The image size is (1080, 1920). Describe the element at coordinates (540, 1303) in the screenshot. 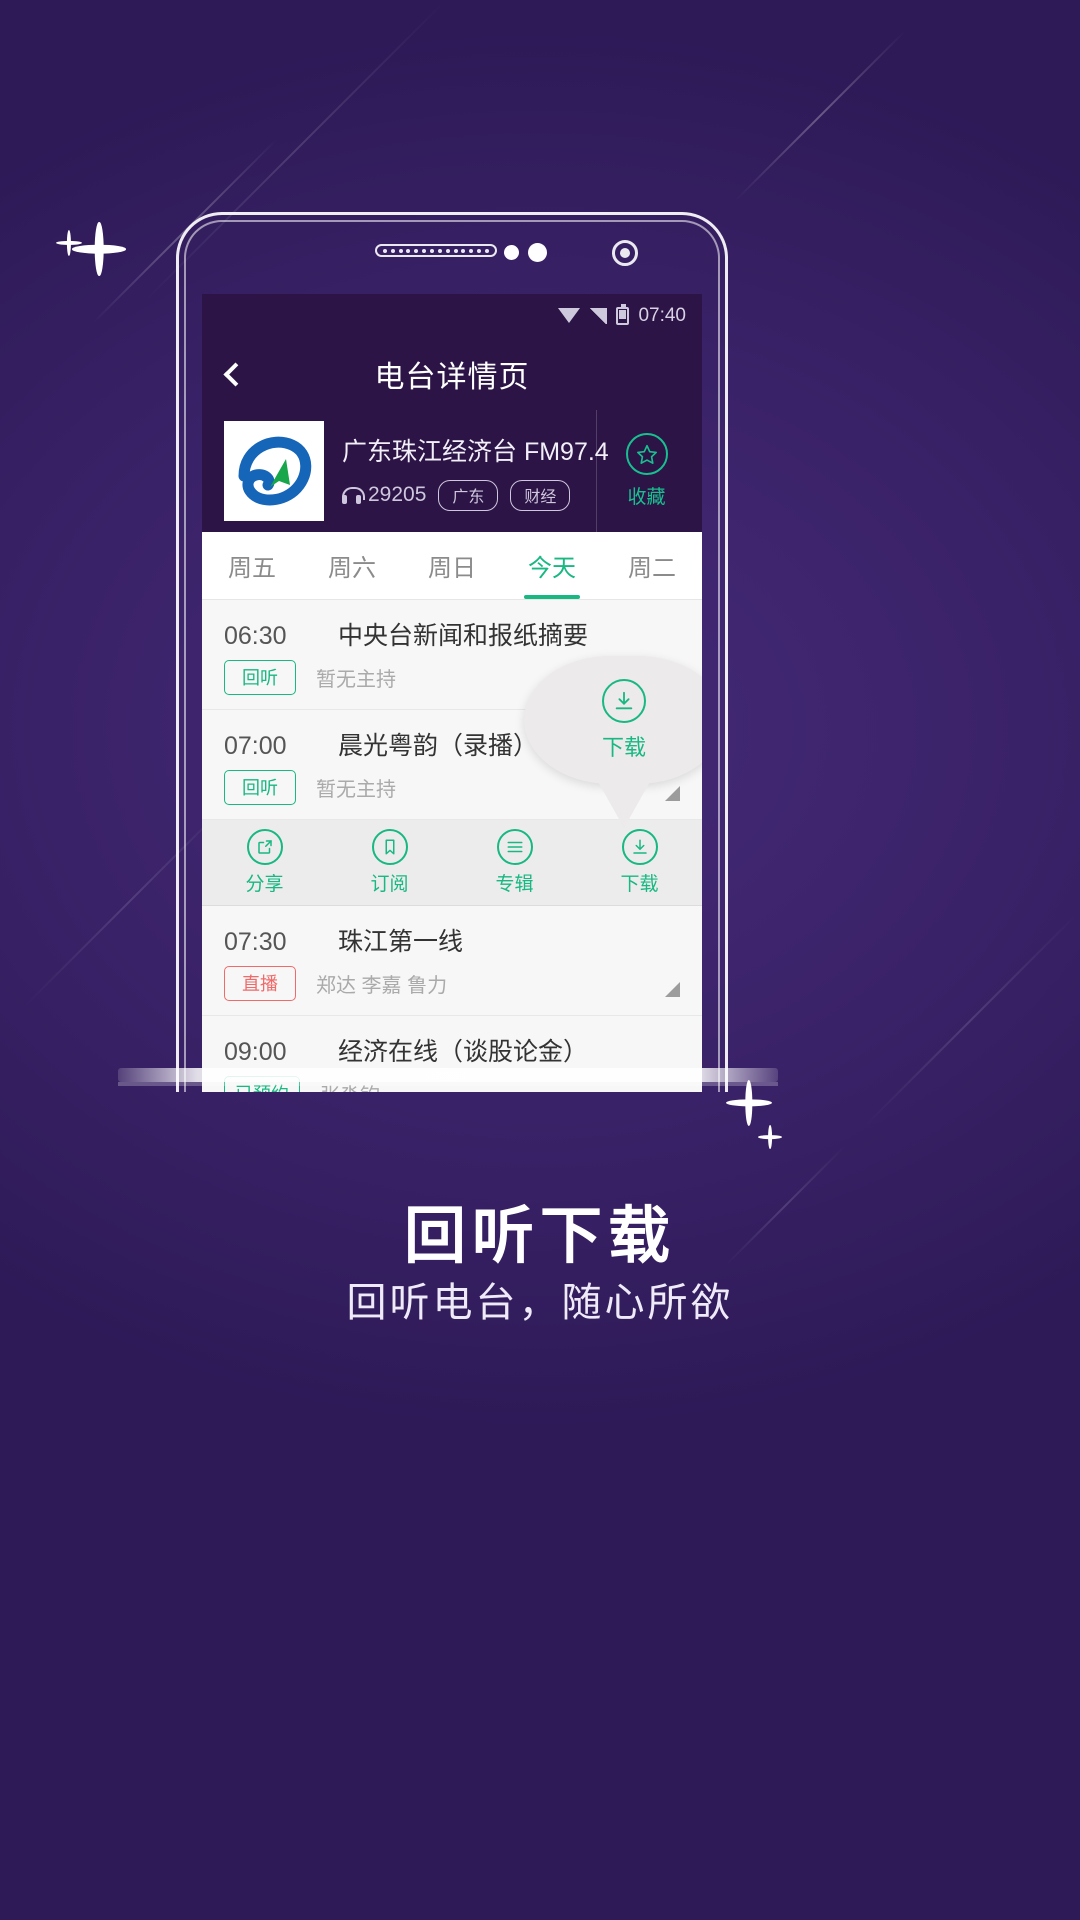

I see `footer-subline: 回听电台，随心所欲` at that location.